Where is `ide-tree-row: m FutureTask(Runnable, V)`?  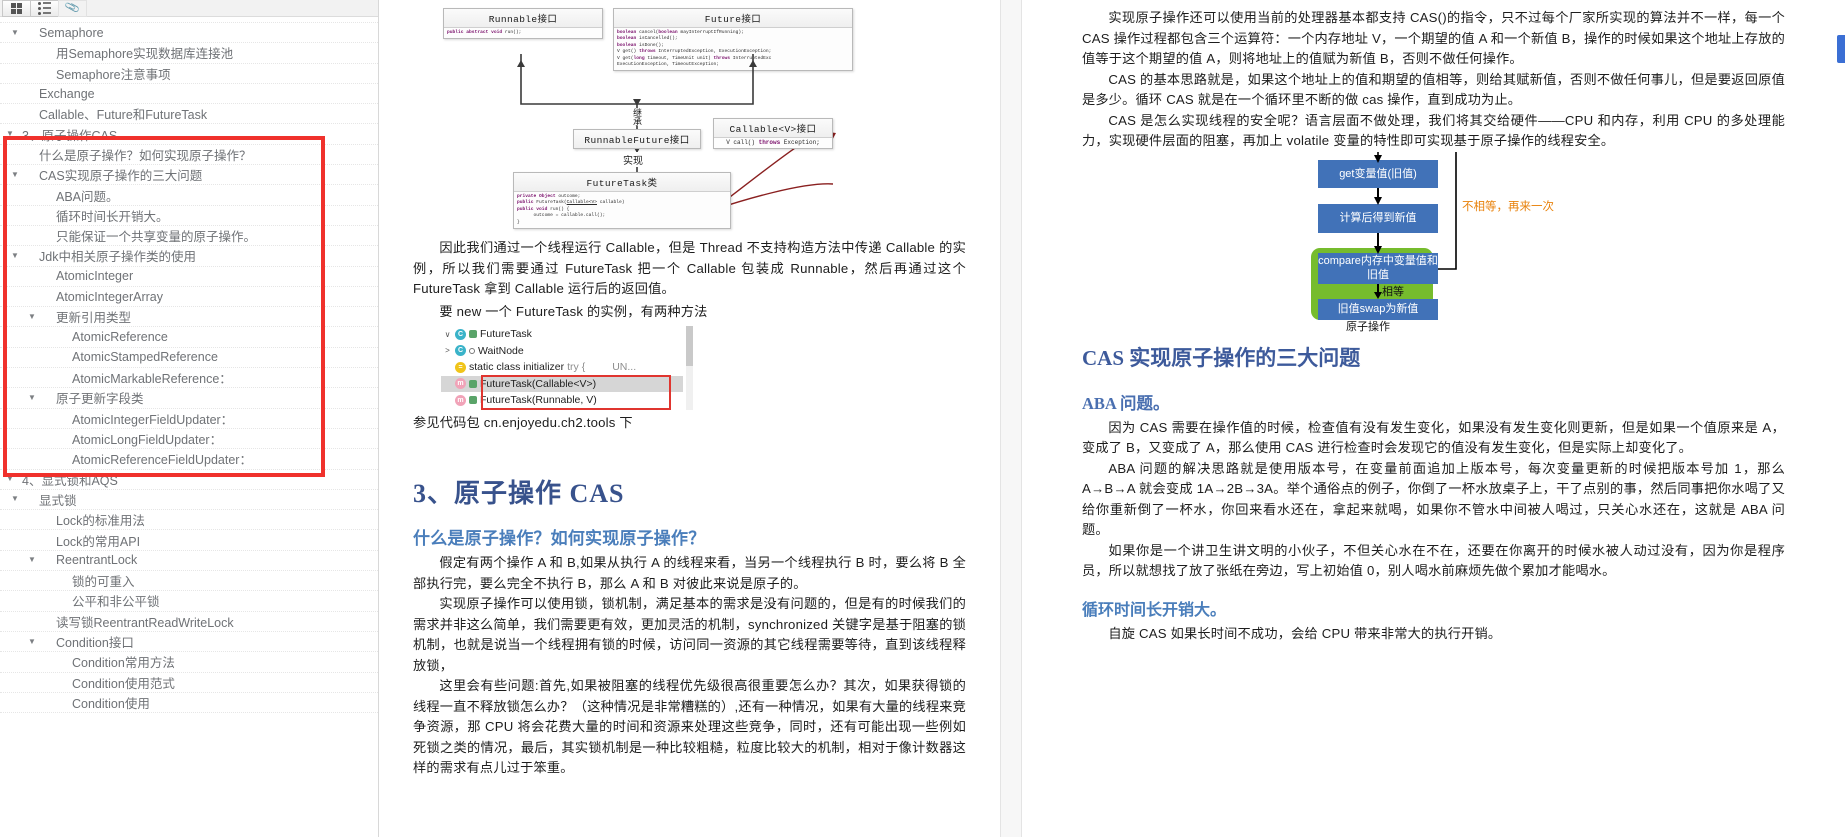 ide-tree-row: m FutureTask(Runnable, V) is located at coordinates (562, 400).